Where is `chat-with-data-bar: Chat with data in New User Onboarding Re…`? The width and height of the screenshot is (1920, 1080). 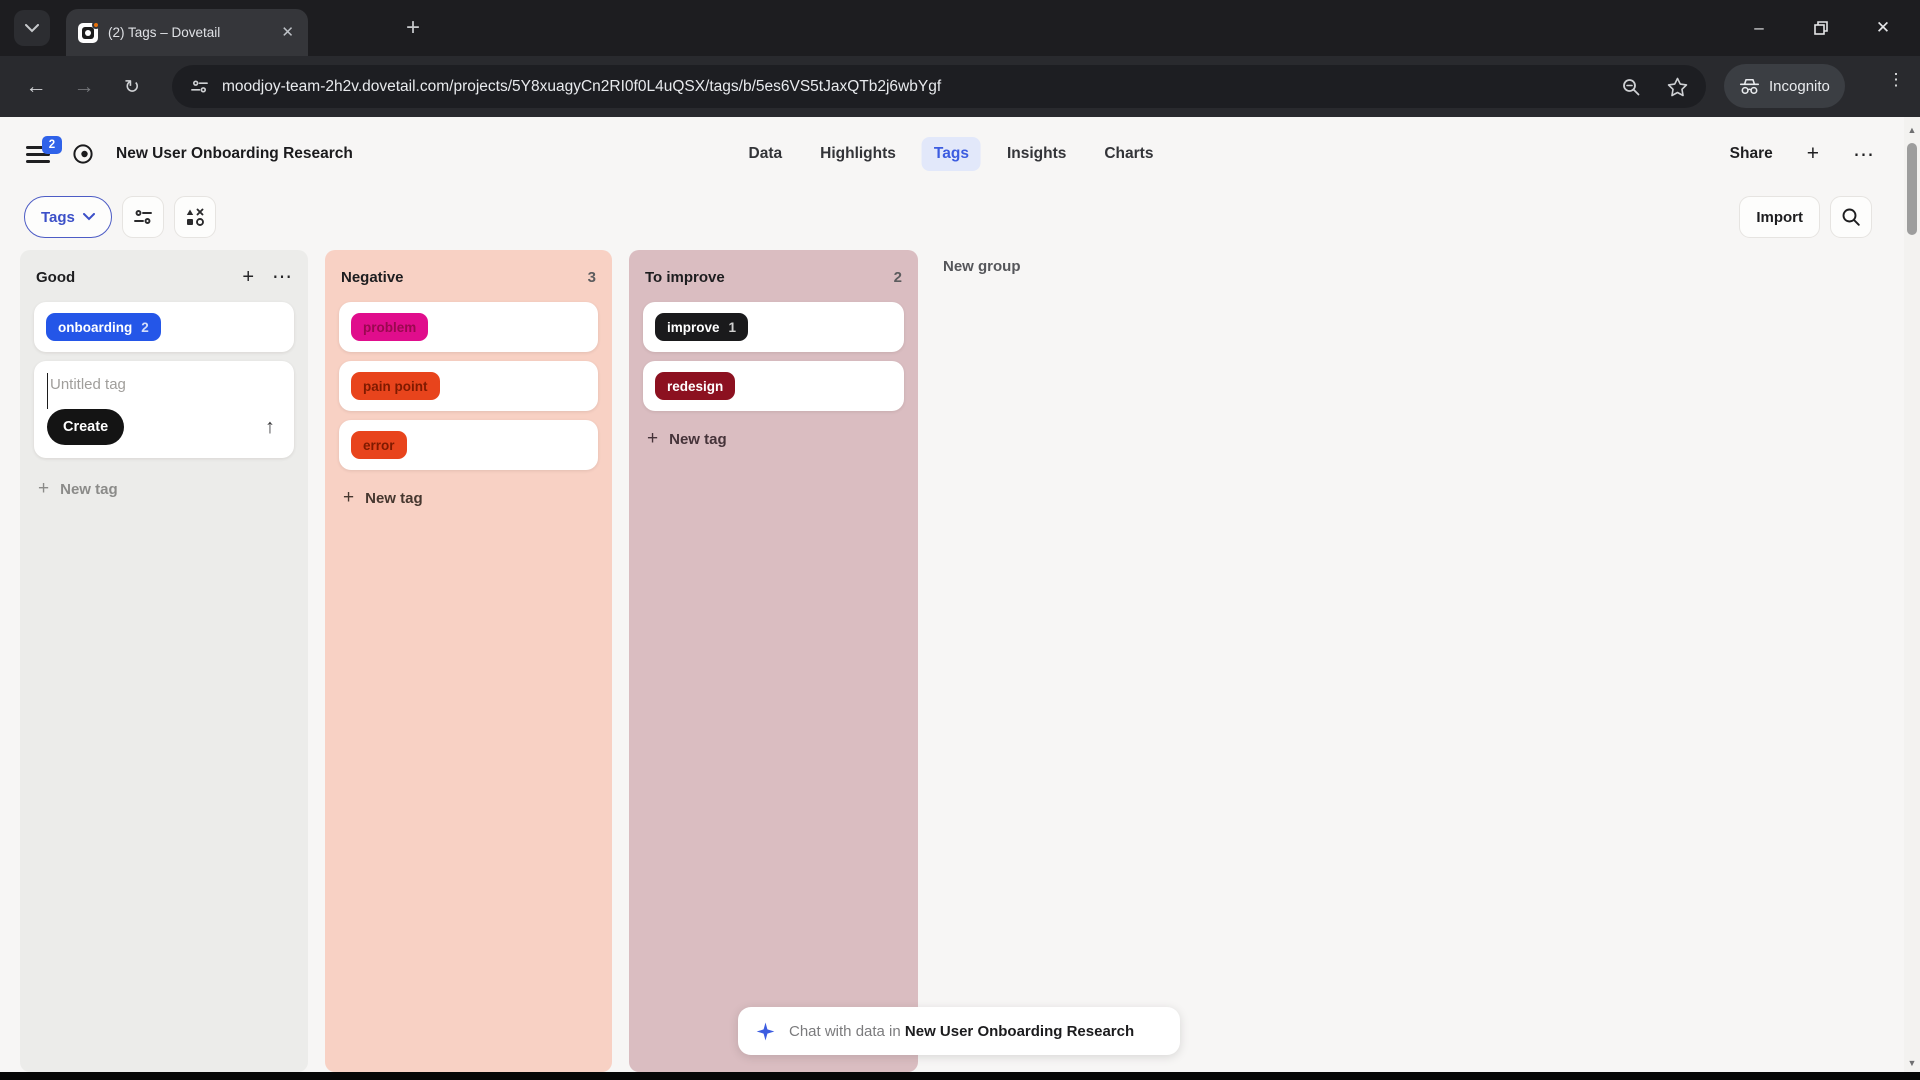 chat-with-data-bar: Chat with data in New User Onboarding Re… is located at coordinates (959, 1031).